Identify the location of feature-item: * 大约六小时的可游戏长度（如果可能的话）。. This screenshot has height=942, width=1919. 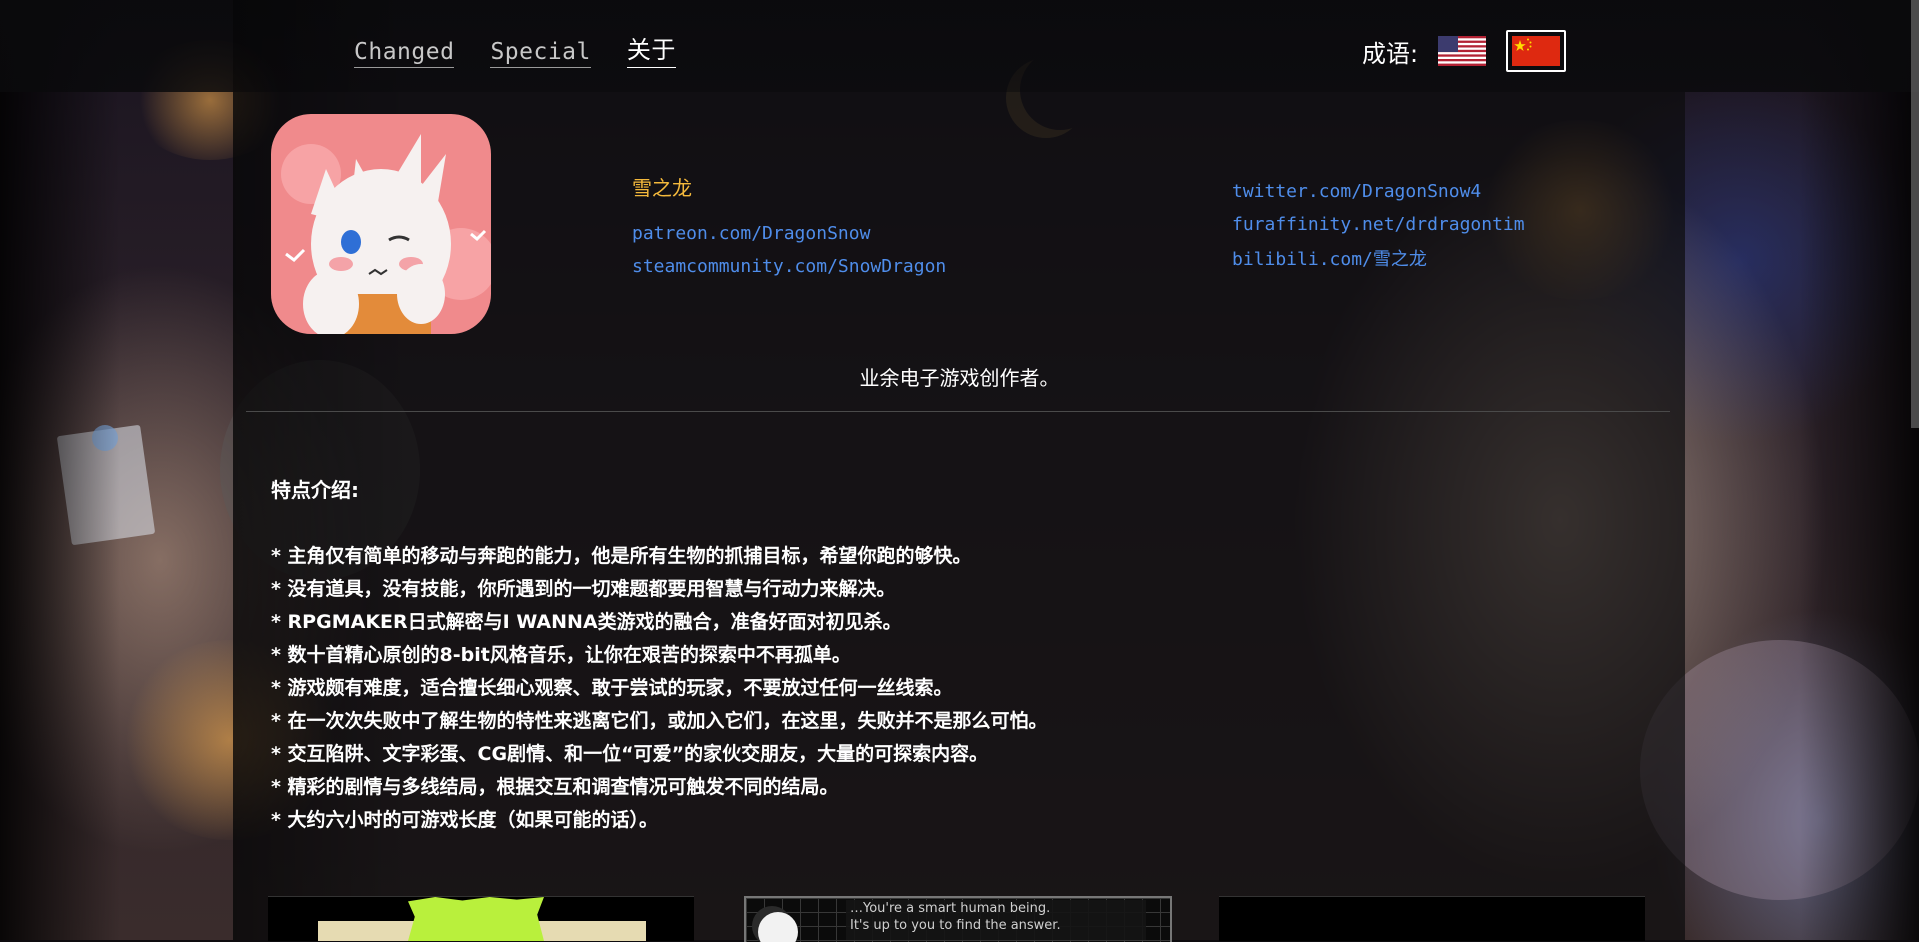
(465, 820).